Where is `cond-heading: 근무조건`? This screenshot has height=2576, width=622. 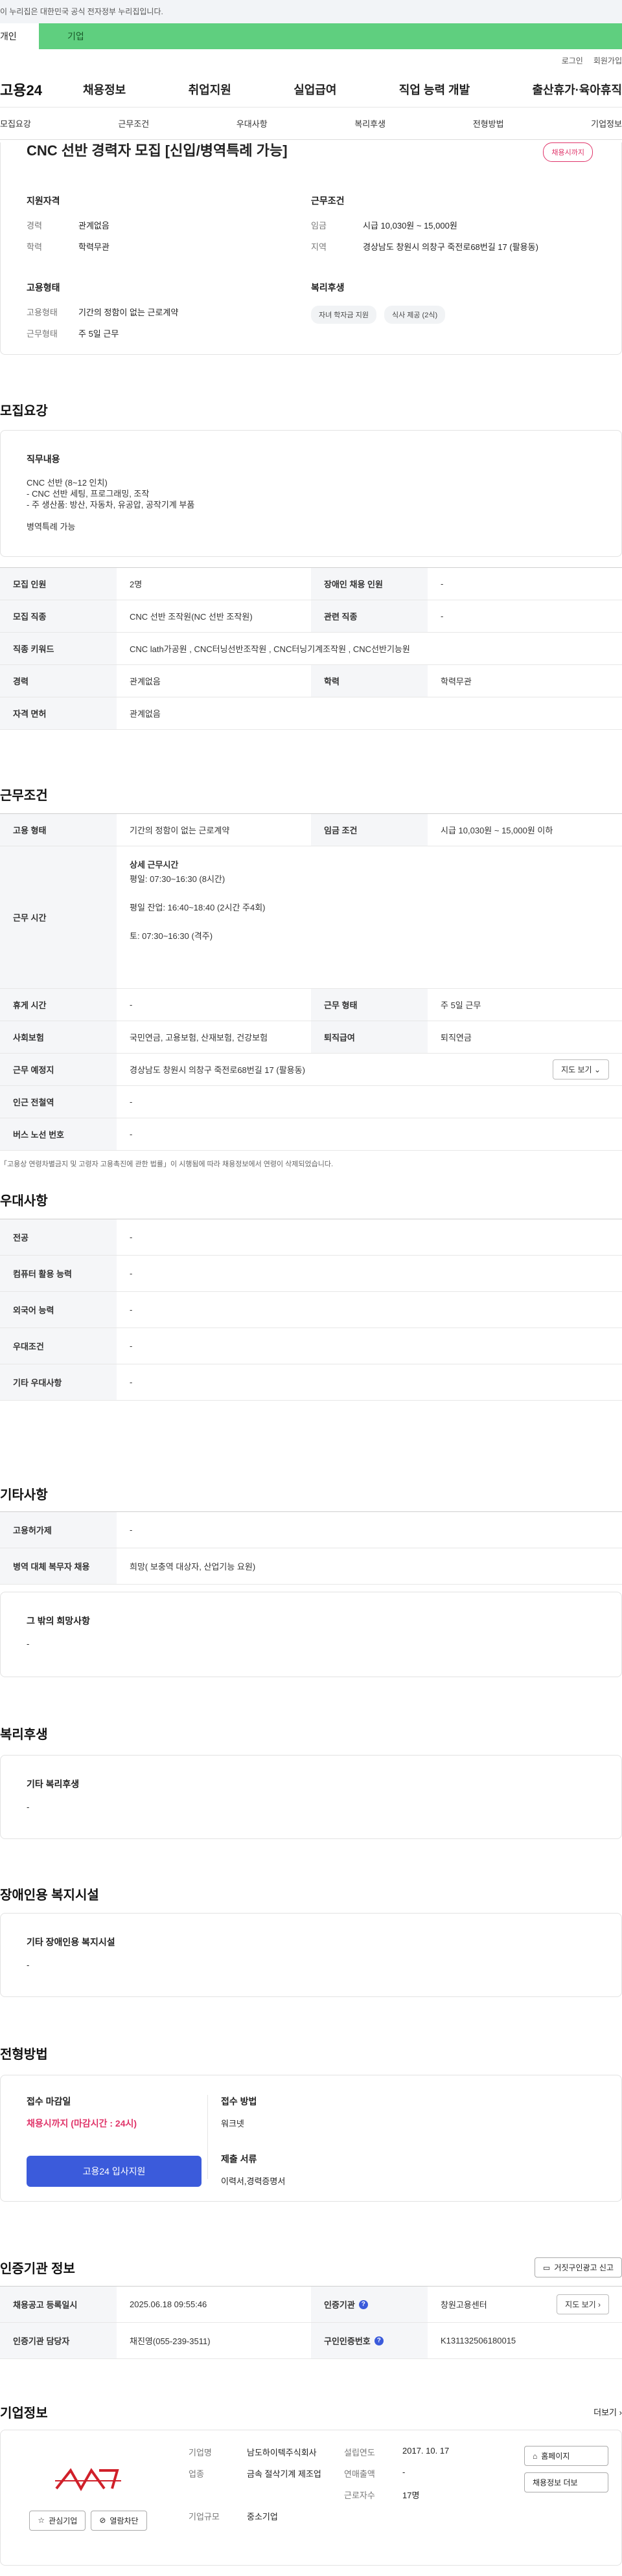
cond-heading: 근무조건 is located at coordinates (328, 201).